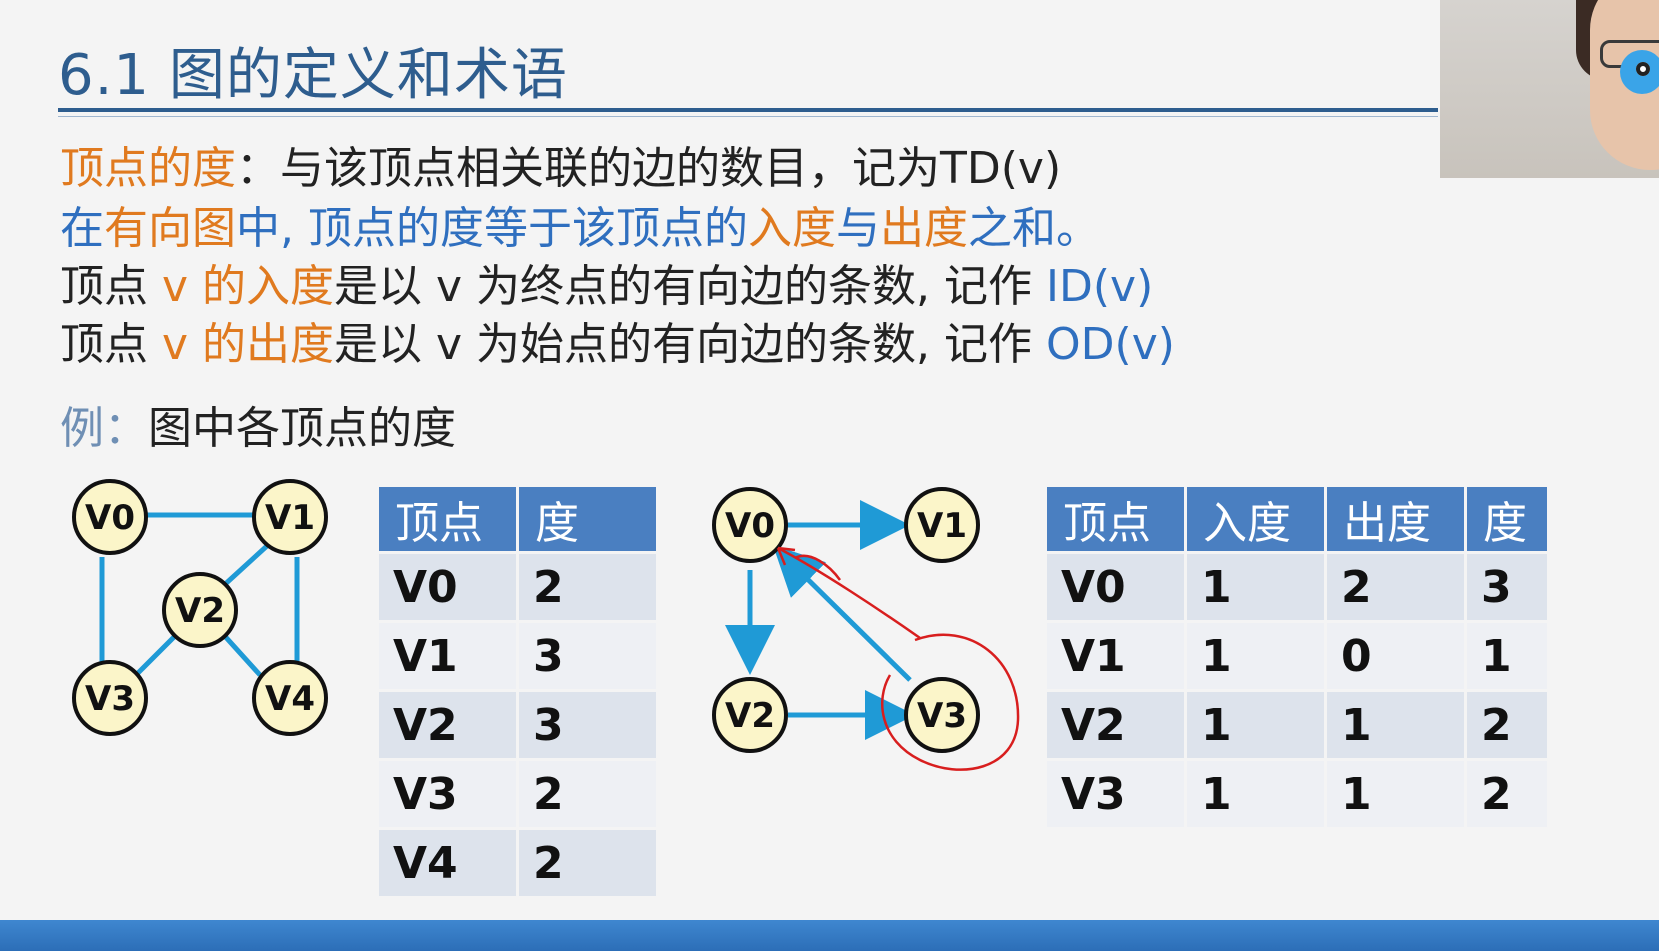 The width and height of the screenshot is (1659, 951). Describe the element at coordinates (1549, 89) in the screenshot. I see `webcam-overlay` at that location.